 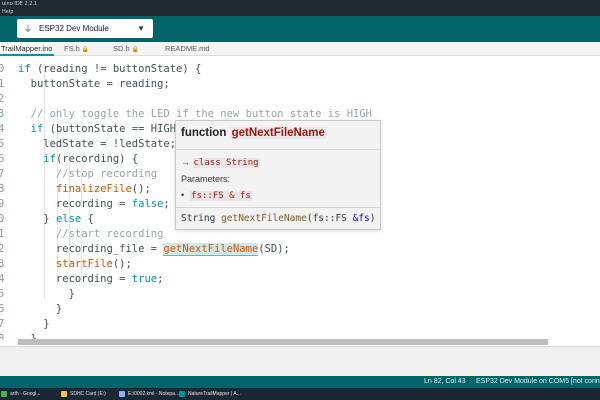 I want to click on tab-label: FS.h, so click(x=72, y=48).